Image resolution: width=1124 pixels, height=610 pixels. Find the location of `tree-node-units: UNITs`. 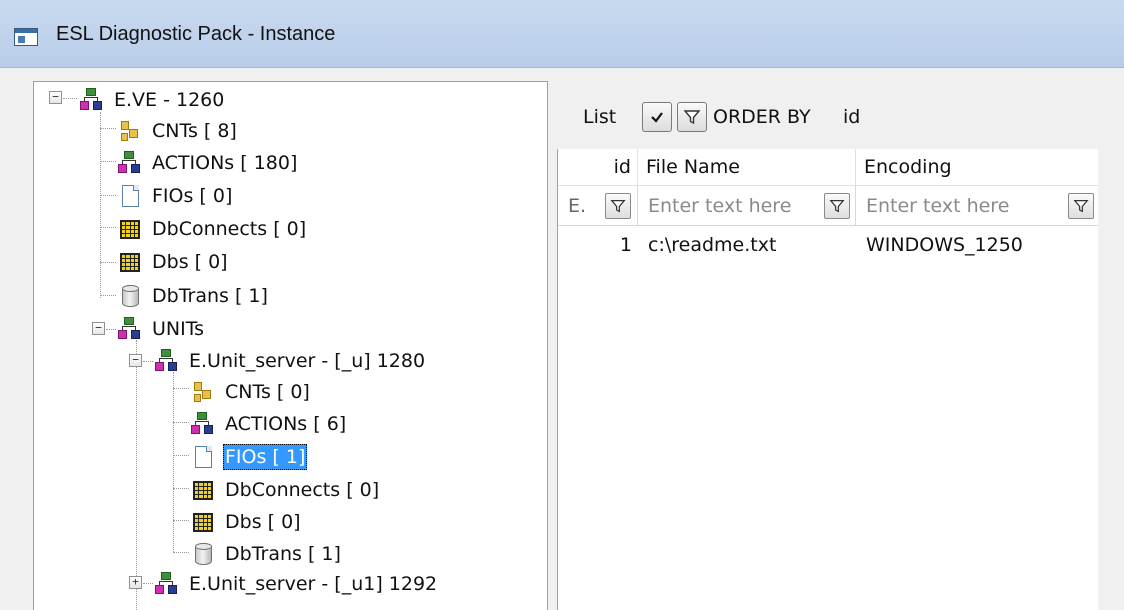

tree-node-units: UNITs is located at coordinates (162, 329).